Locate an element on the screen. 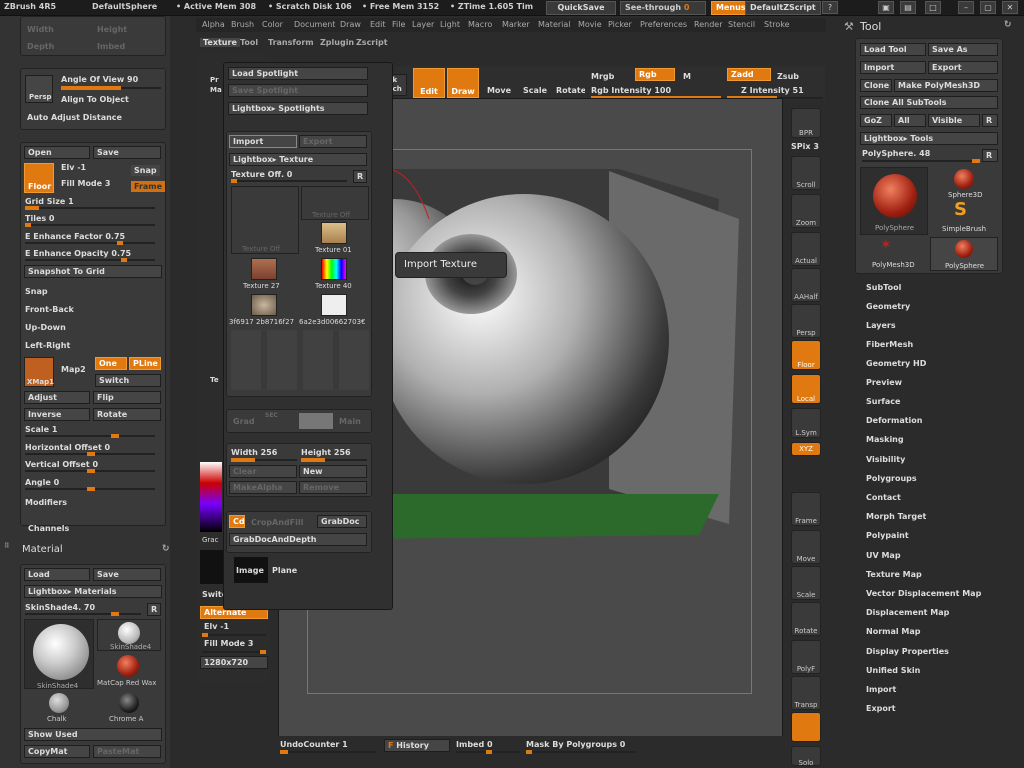 The height and width of the screenshot is (768, 1024). remove-button: Remove is located at coordinates (333, 487).